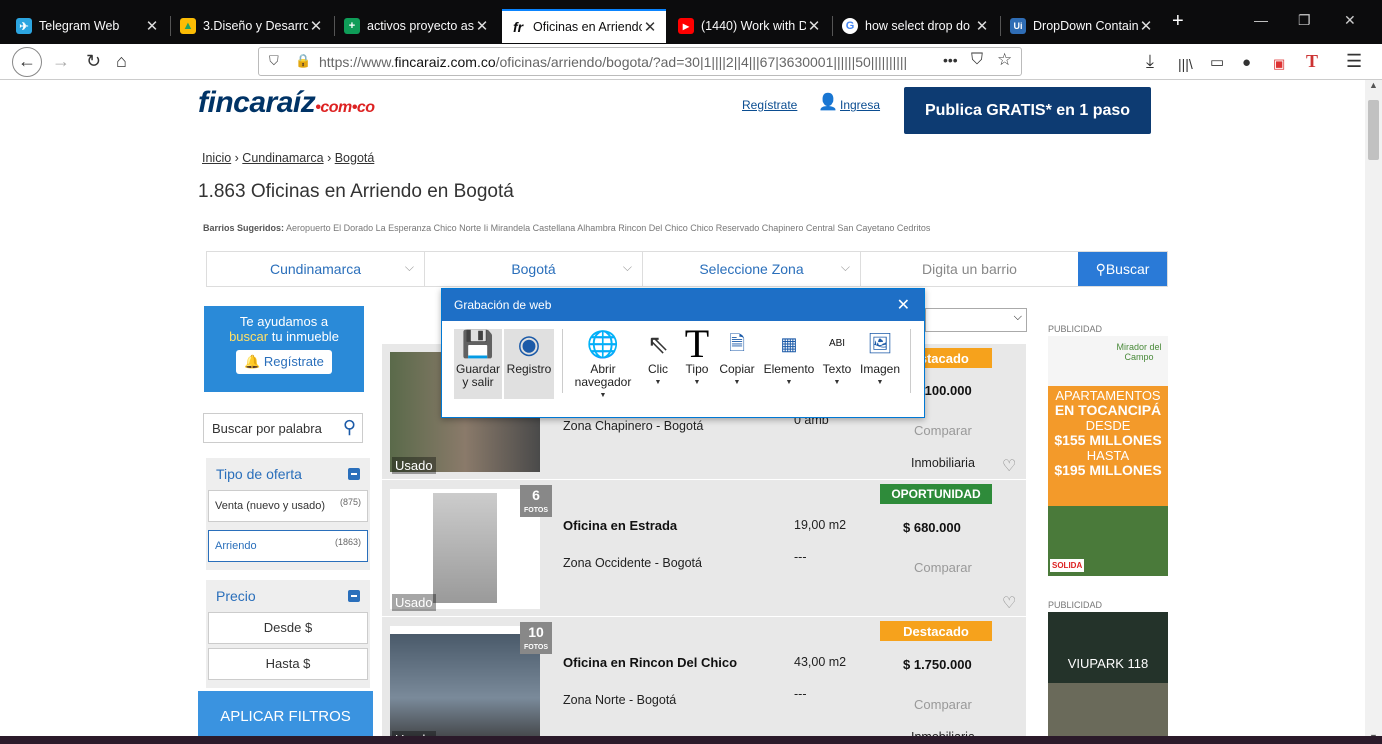 The width and height of the screenshot is (1382, 744). What do you see at coordinates (903, 305) in the screenshot?
I see `close-icon: ✕` at bounding box center [903, 305].